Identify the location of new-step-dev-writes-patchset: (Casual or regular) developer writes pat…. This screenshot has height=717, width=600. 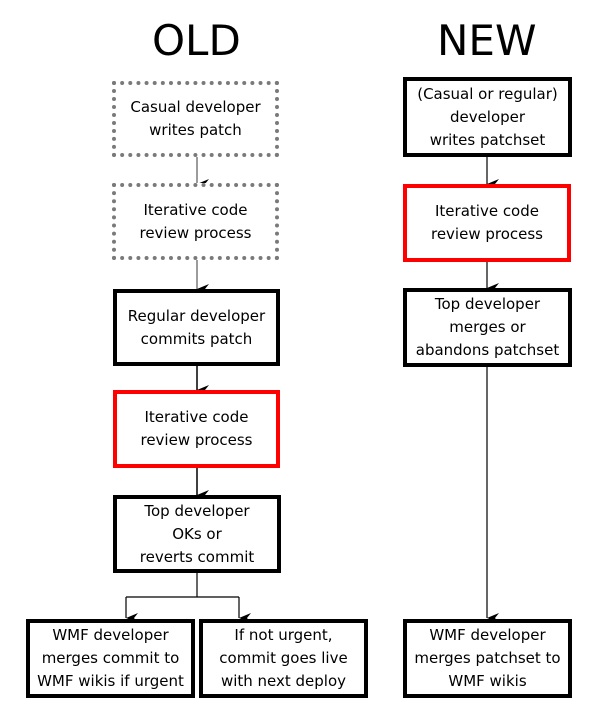
(487, 117).